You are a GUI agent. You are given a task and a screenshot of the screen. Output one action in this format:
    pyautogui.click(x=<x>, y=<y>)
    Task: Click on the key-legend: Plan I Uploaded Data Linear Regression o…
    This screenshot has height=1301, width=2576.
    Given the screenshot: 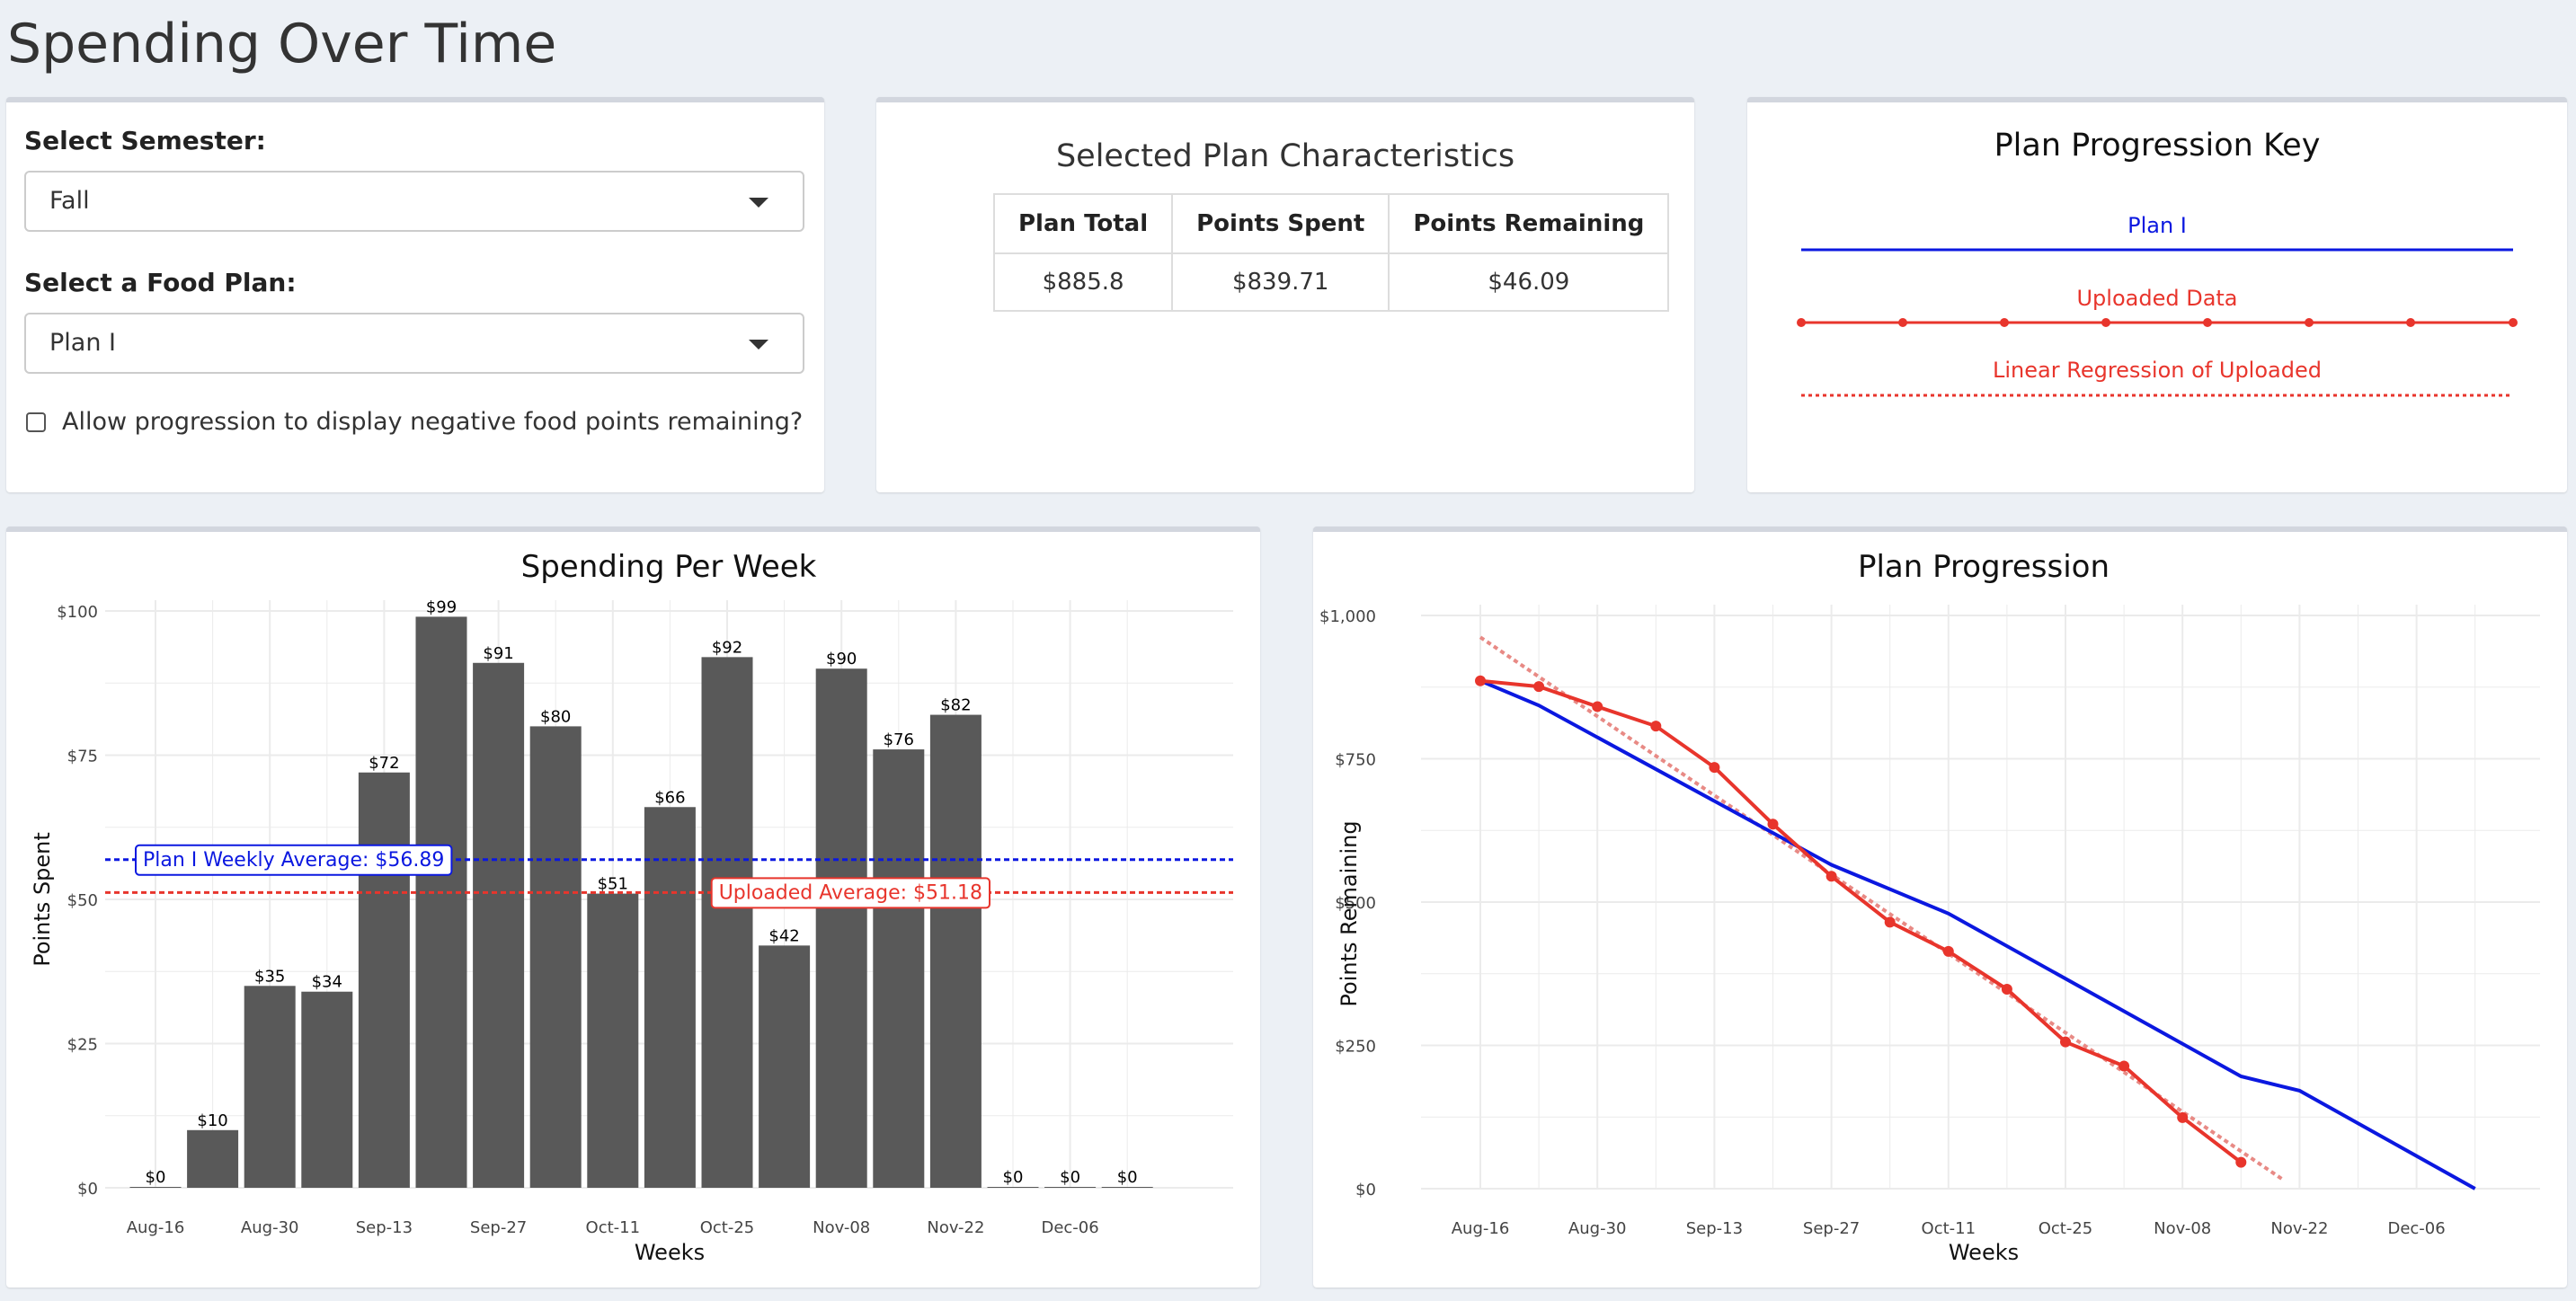 What is the action you would take?
    pyautogui.click(x=2157, y=305)
    